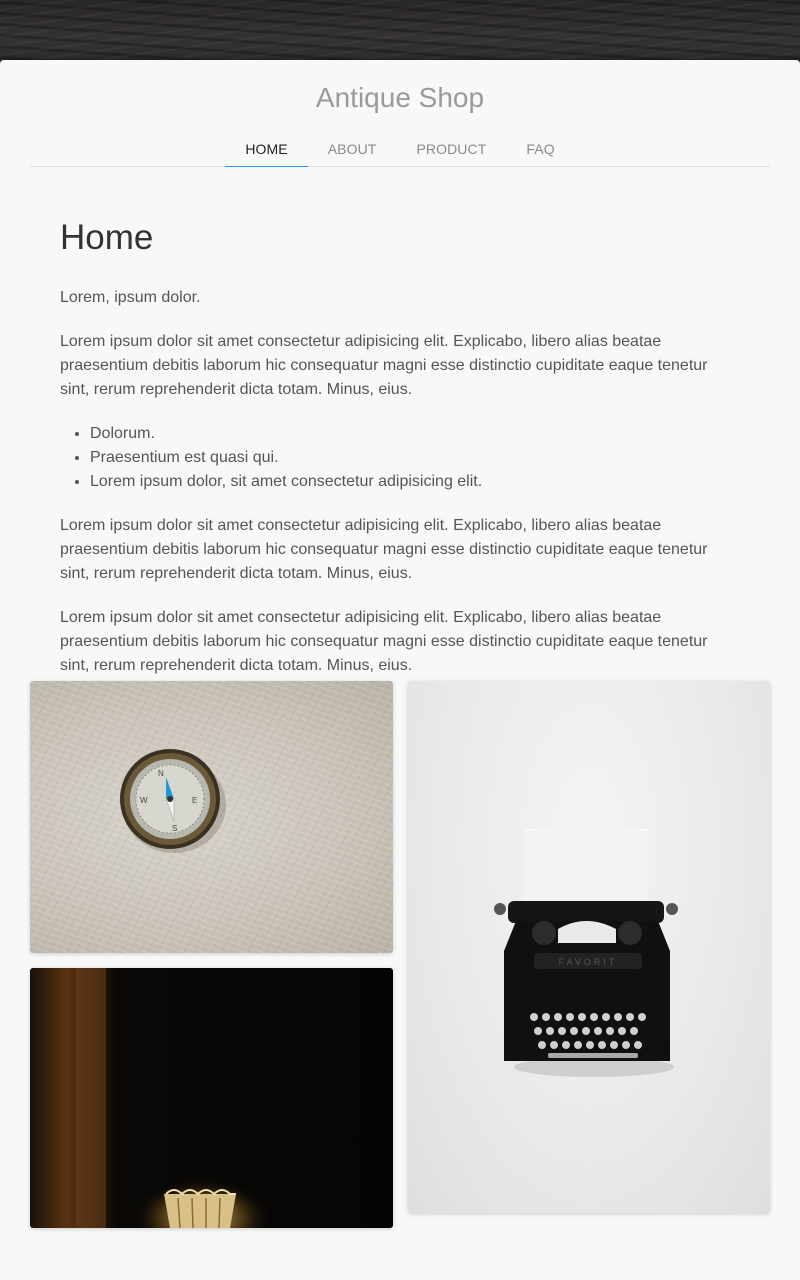 The width and height of the screenshot is (800, 1280). I want to click on tab-about: ABOUT, so click(352, 149).